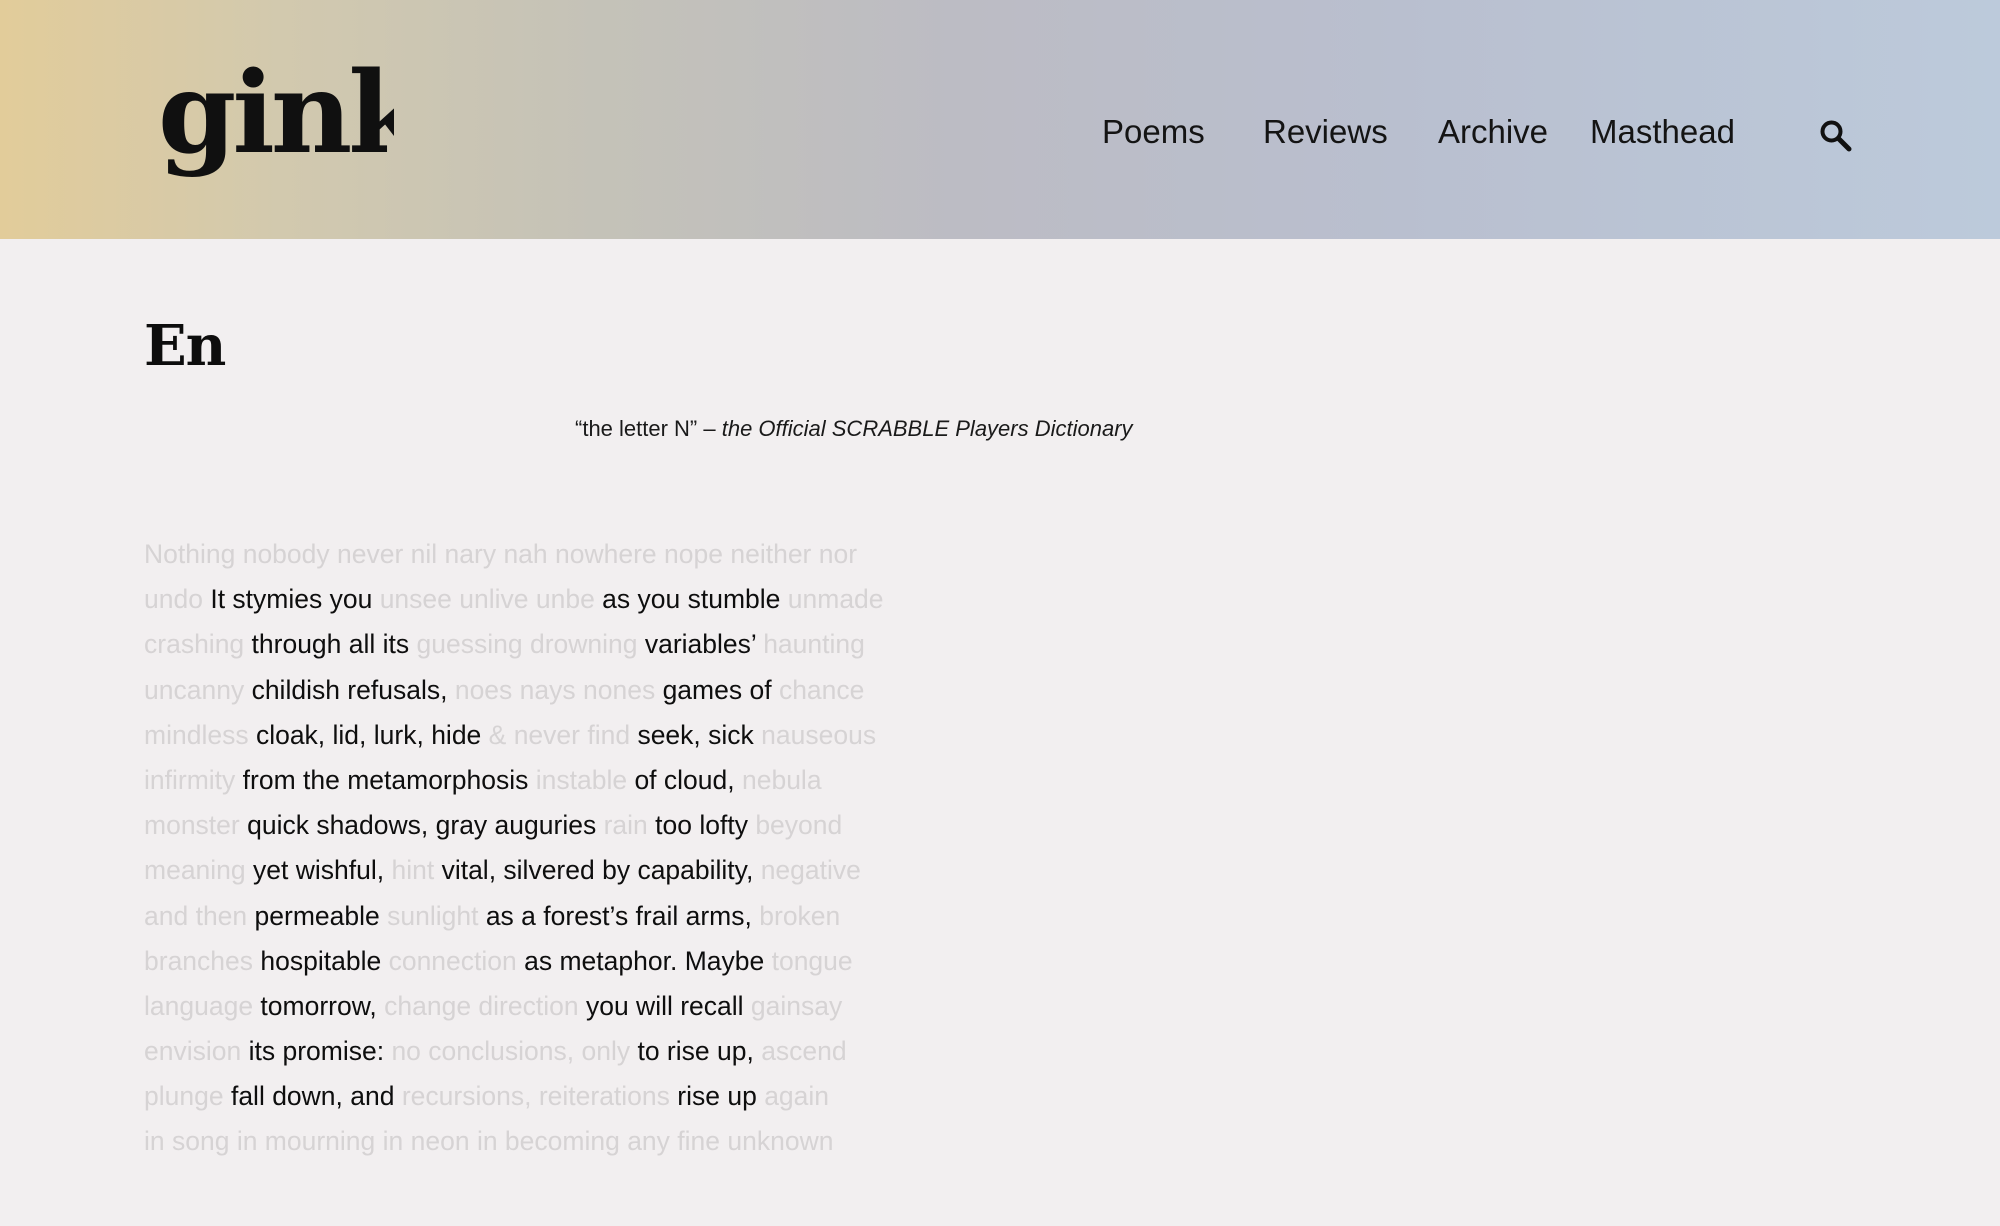  I want to click on poem-visible-text: seek, sick, so click(699, 734).